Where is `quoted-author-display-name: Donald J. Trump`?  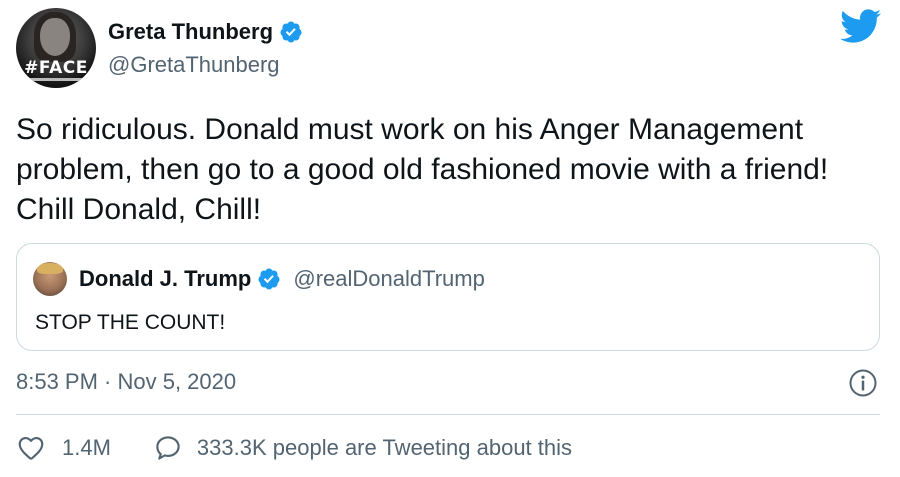
quoted-author-display-name: Donald J. Trump is located at coordinates (165, 279).